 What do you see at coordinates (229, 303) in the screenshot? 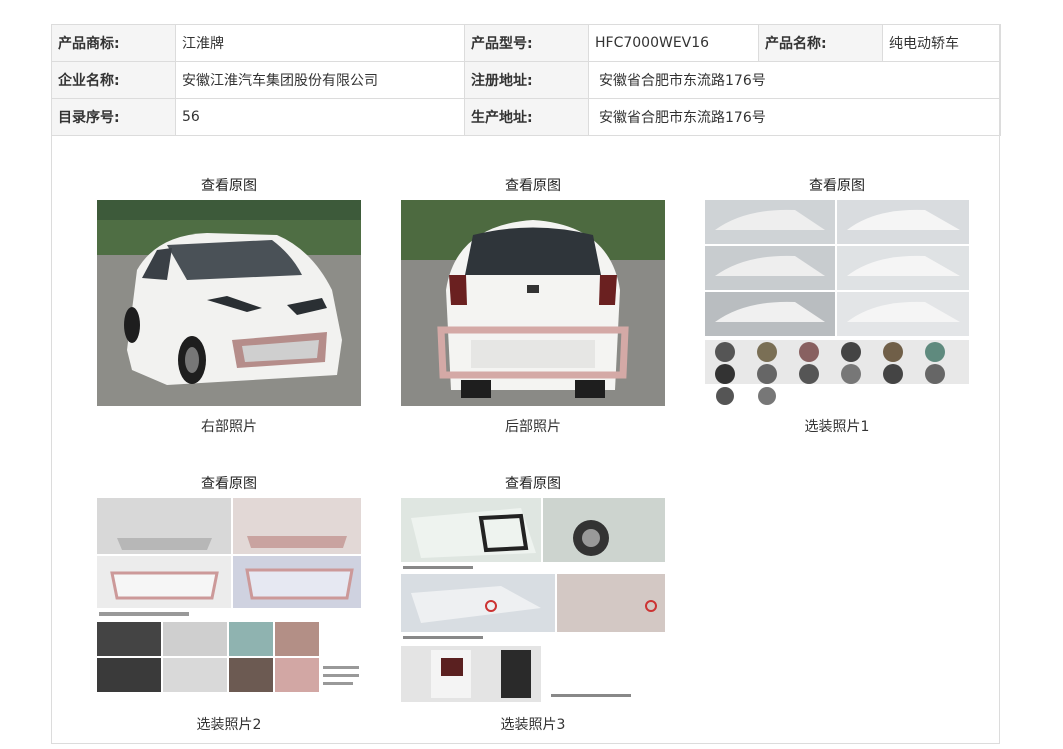
I see `right-photo` at bounding box center [229, 303].